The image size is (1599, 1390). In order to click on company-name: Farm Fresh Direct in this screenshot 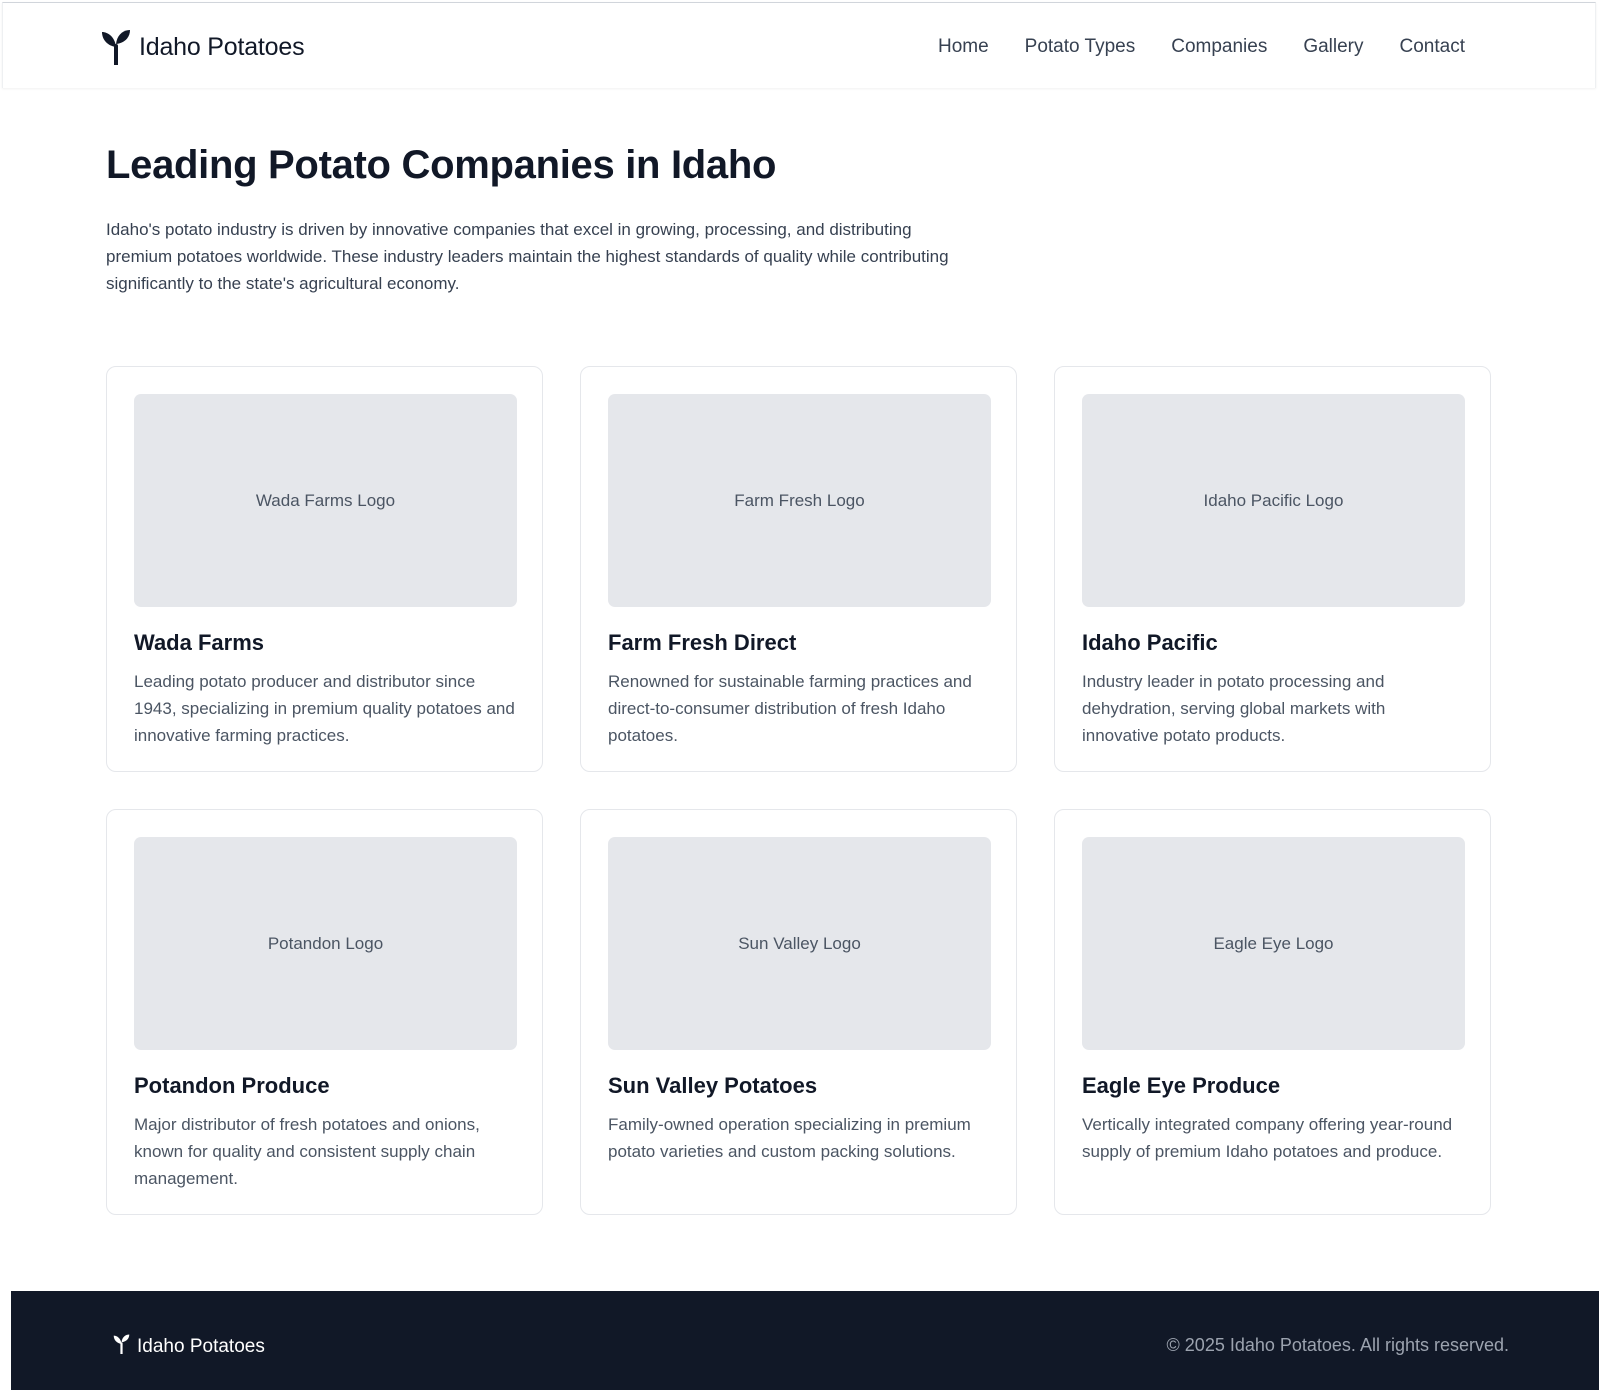, I will do `click(702, 642)`.